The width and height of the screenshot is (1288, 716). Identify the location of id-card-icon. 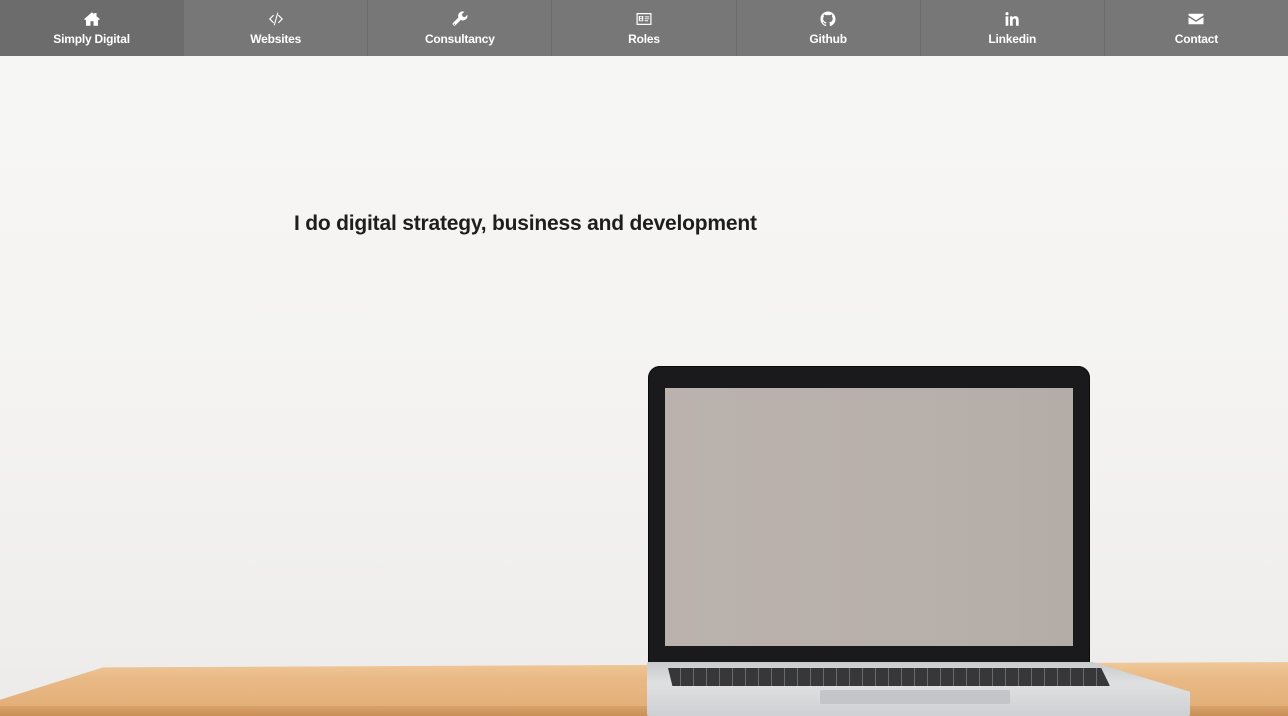
(644, 19).